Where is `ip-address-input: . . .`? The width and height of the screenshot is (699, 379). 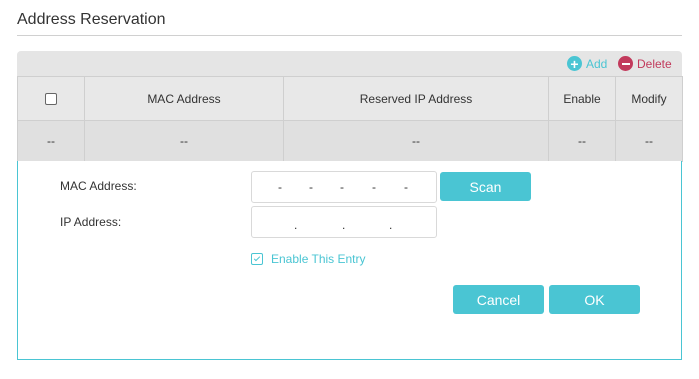 ip-address-input: . . . is located at coordinates (344, 222).